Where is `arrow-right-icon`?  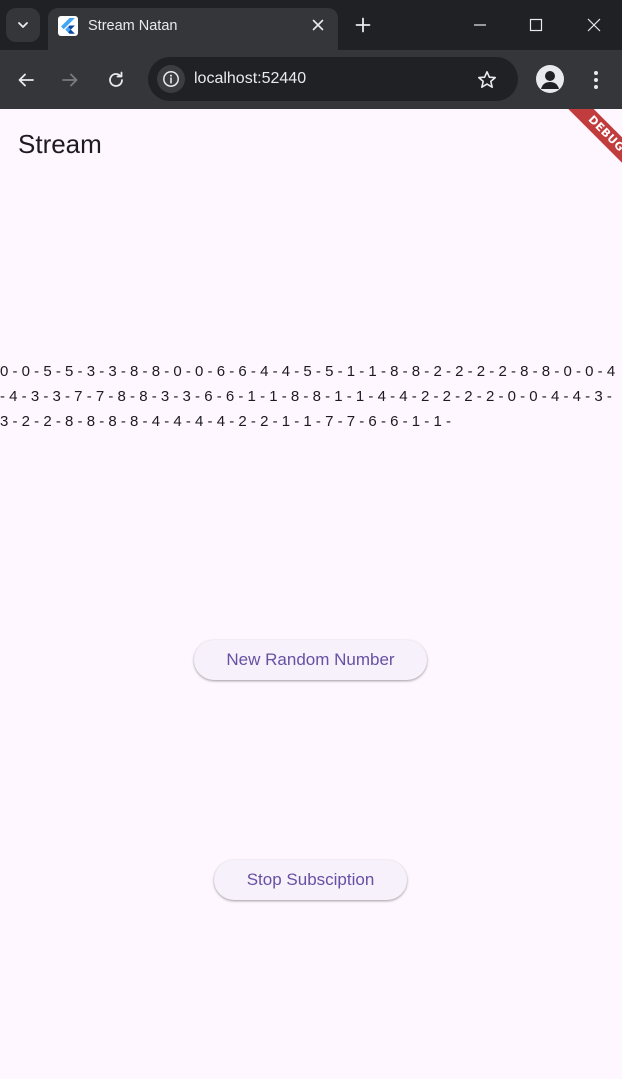 arrow-right-icon is located at coordinates (70, 80).